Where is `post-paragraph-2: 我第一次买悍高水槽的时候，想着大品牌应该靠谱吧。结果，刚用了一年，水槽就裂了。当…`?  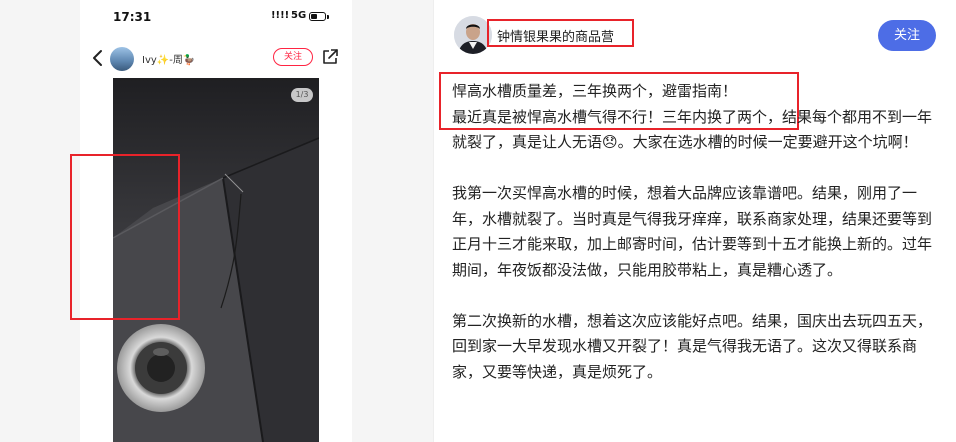
post-paragraph-2: 我第一次买悍高水槽的时候，想着大品牌应该靠谱吧。结果，刚用了一年，水槽就裂了。当… is located at coordinates (692, 231).